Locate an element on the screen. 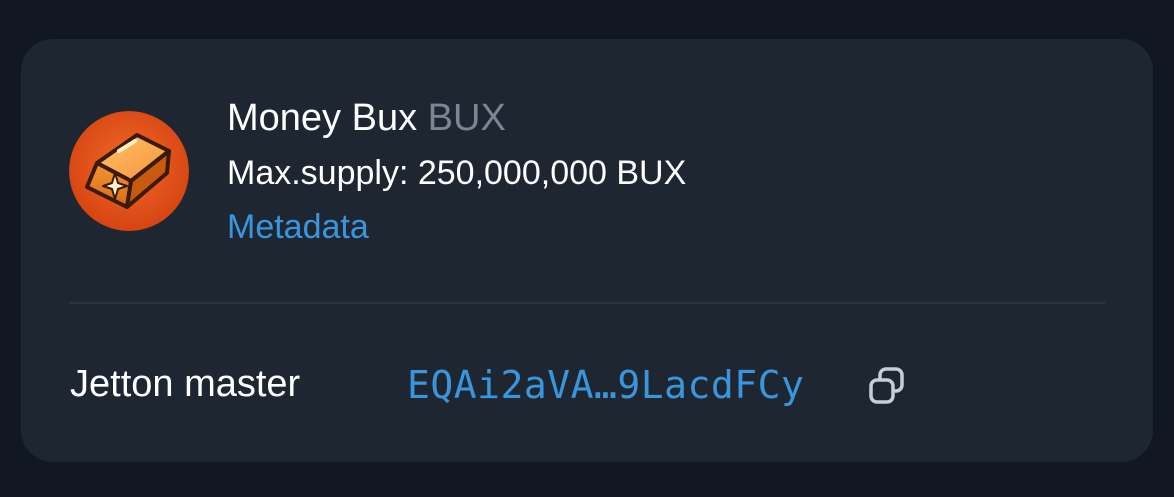 This screenshot has width=1174, height=497. token-symbol: BUX is located at coordinates (466, 118).